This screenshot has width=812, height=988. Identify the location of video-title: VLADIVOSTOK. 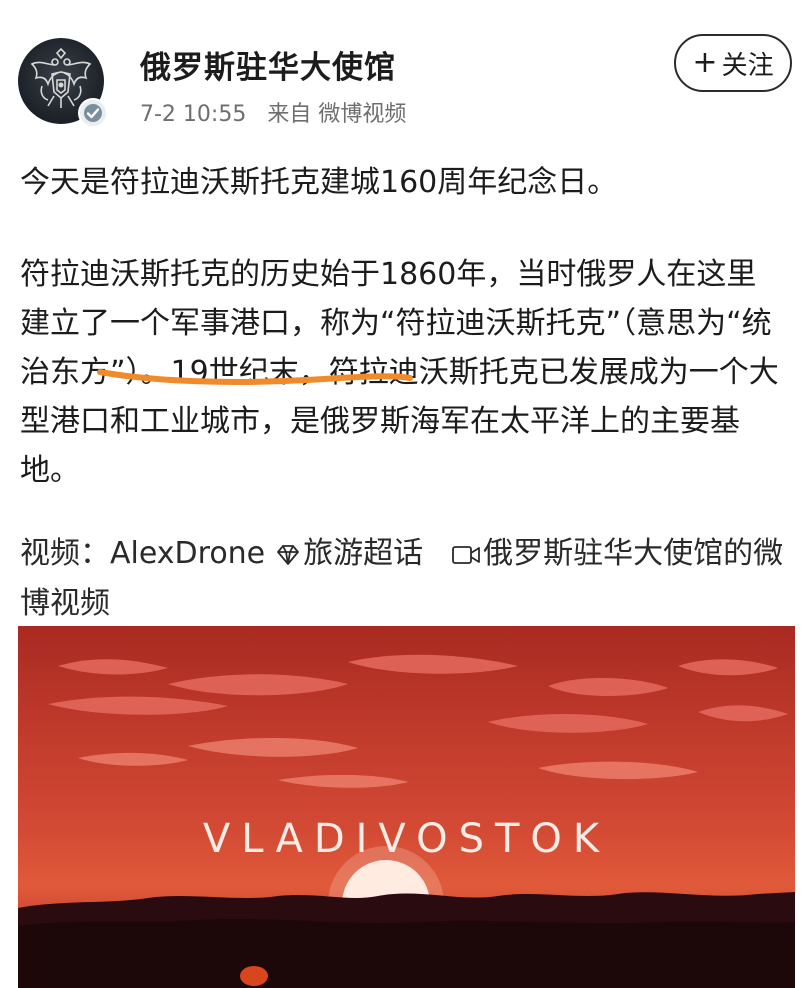
(406, 839).